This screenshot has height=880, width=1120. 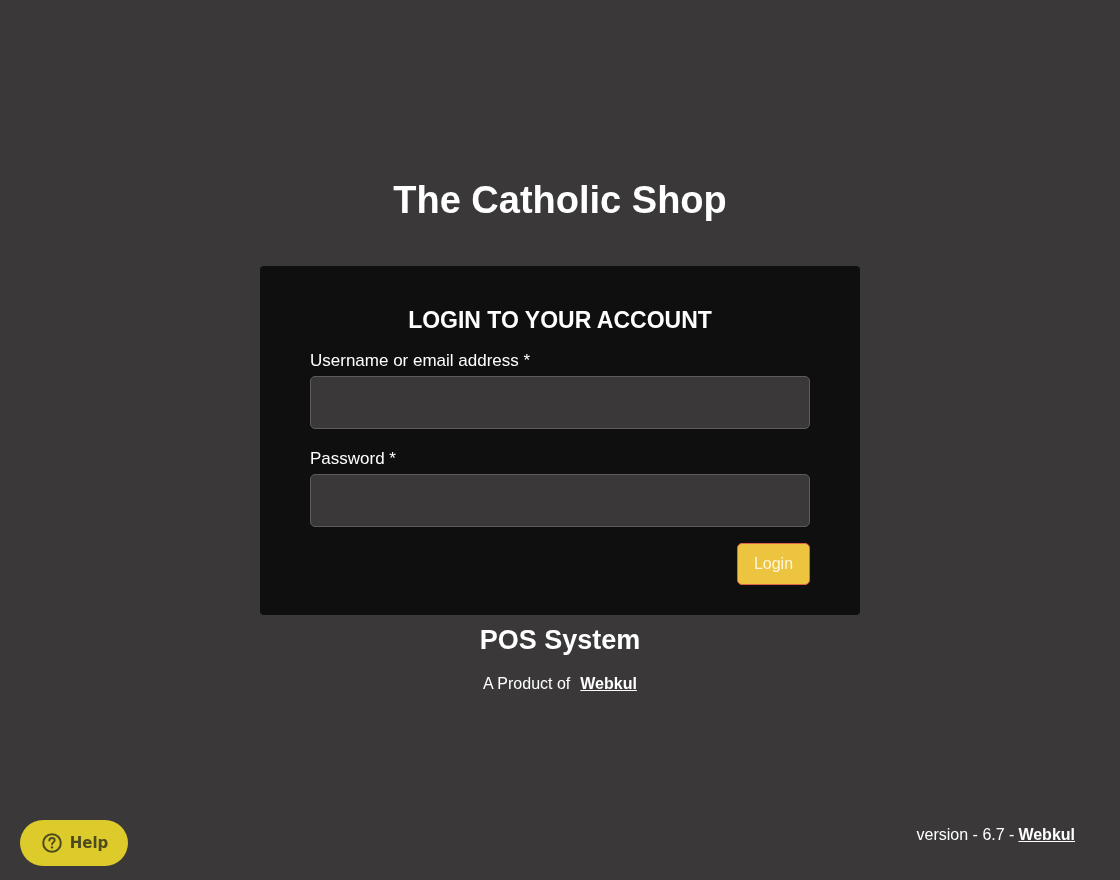 I want to click on version-text: version - 6.7 -, so click(x=965, y=835).